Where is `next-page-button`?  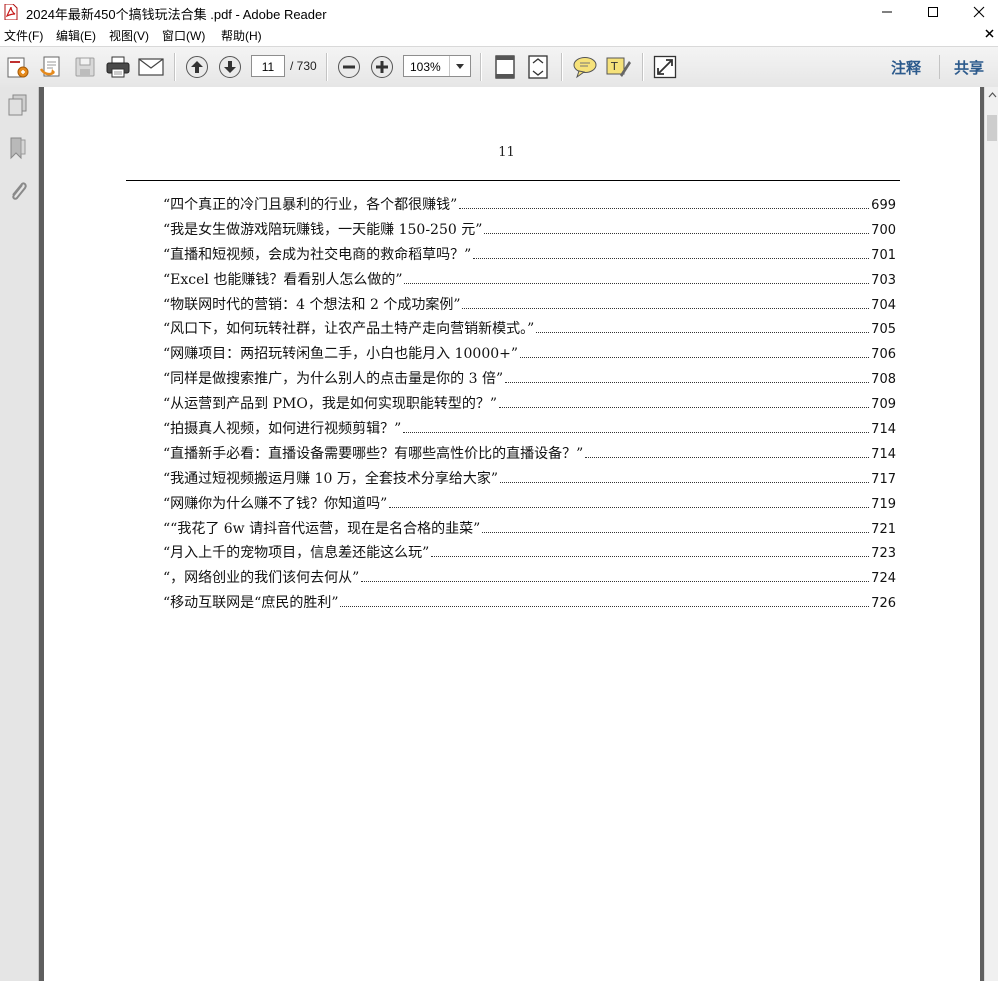 next-page-button is located at coordinates (230, 67).